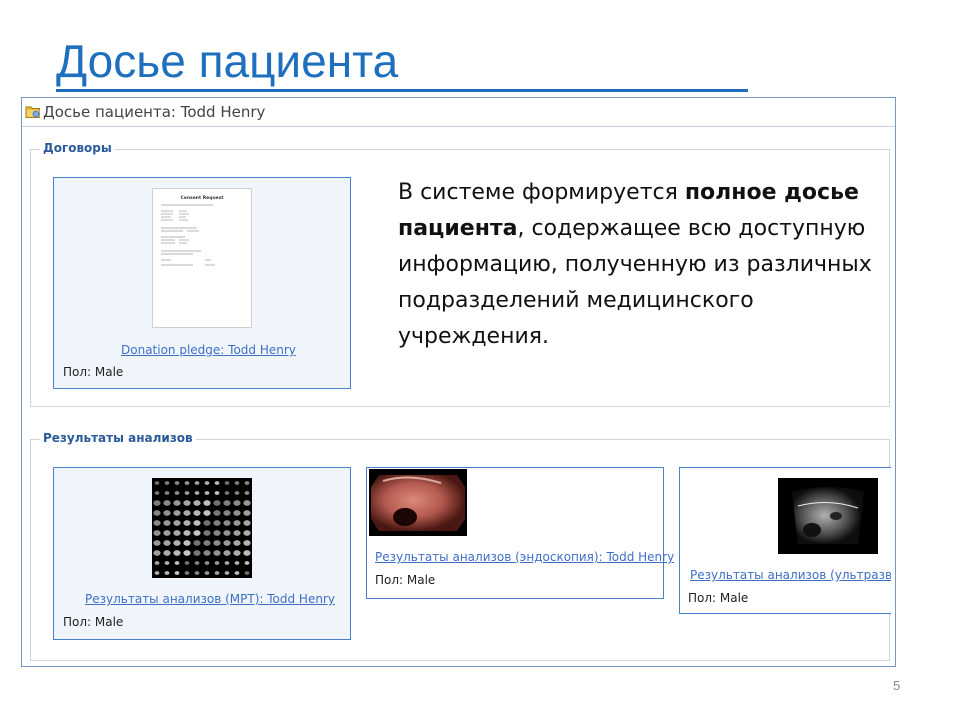  Describe the element at coordinates (828, 516) in the screenshot. I see `ultrasound-thumbnail` at that location.